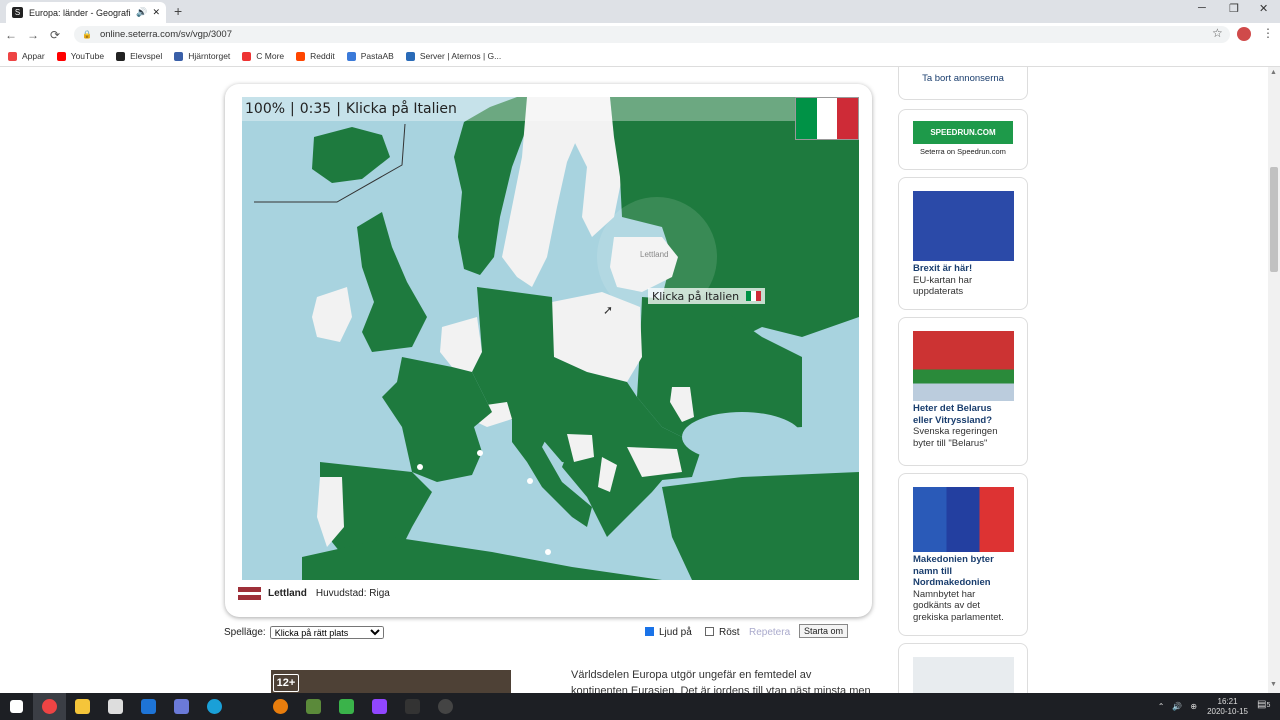 This screenshot has height=720, width=1280. What do you see at coordinates (550, 109) in the screenshot?
I see `game-hud: 100% | 0:35 | Klicka på Italien` at bounding box center [550, 109].